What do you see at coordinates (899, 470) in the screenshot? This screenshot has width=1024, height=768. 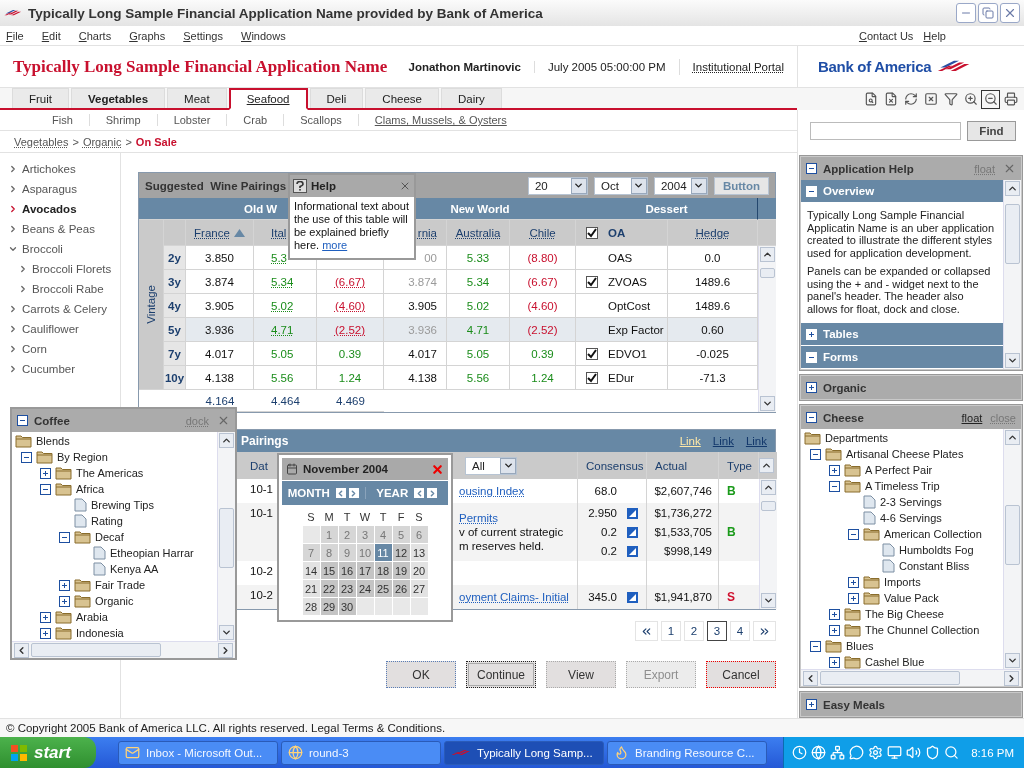 I see `tree-item: A Perfect Pair` at bounding box center [899, 470].